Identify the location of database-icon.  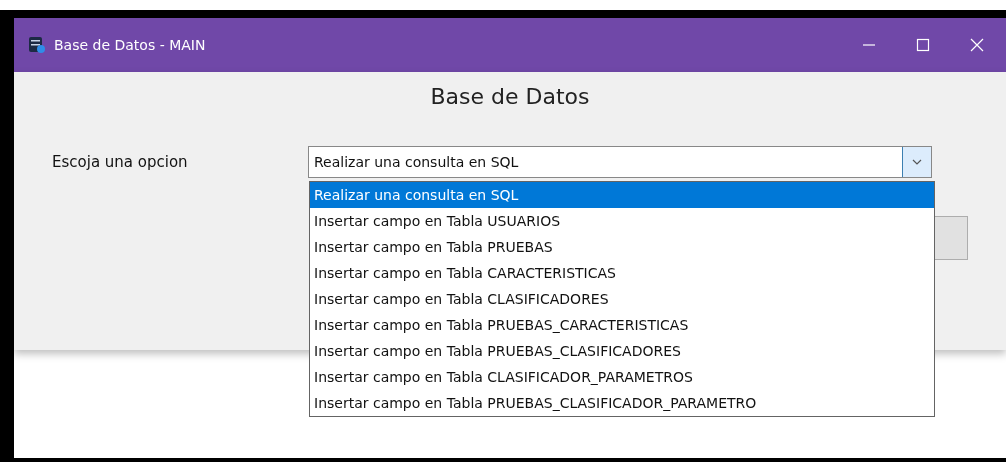
(37, 45).